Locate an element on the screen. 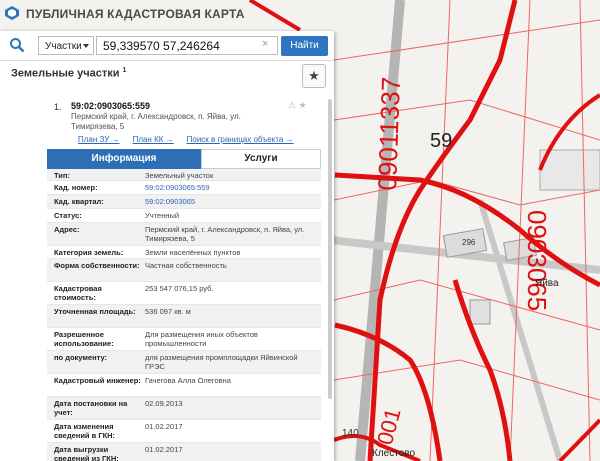 This screenshot has width=600, height=461. tab-info: Информация is located at coordinates (124, 159).